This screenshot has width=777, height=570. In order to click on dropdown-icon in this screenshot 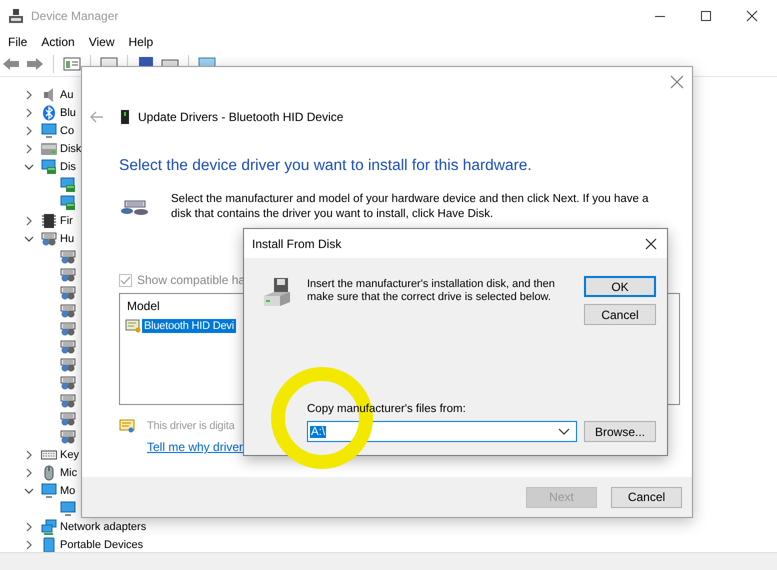, I will do `click(564, 432)`.